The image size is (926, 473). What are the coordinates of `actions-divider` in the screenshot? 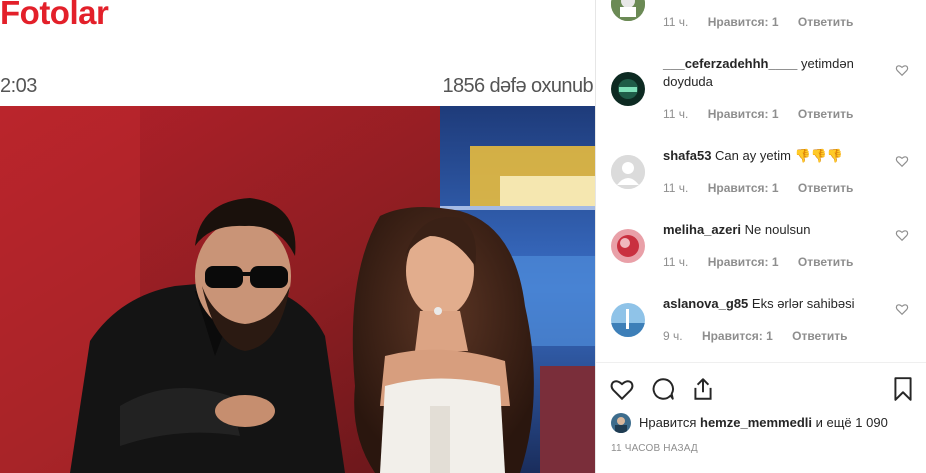 It's located at (761, 362).